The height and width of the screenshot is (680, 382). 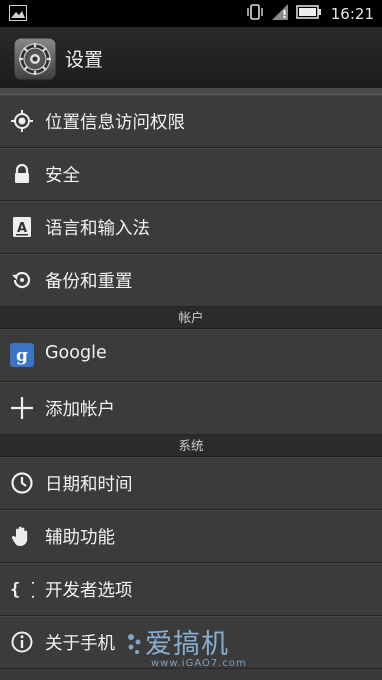 What do you see at coordinates (89, 591) in the screenshot?
I see `settings-item-label: 开发者选项` at bounding box center [89, 591].